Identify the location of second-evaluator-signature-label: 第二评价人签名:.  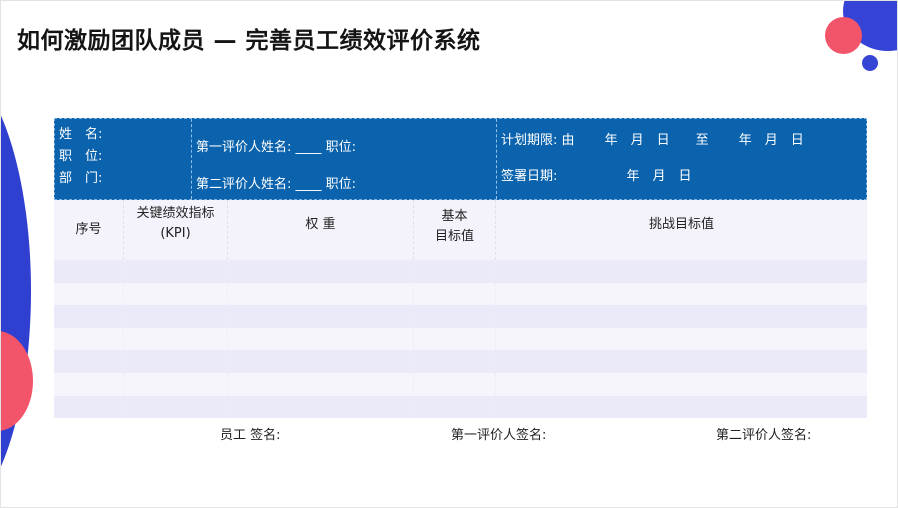
(764, 435).